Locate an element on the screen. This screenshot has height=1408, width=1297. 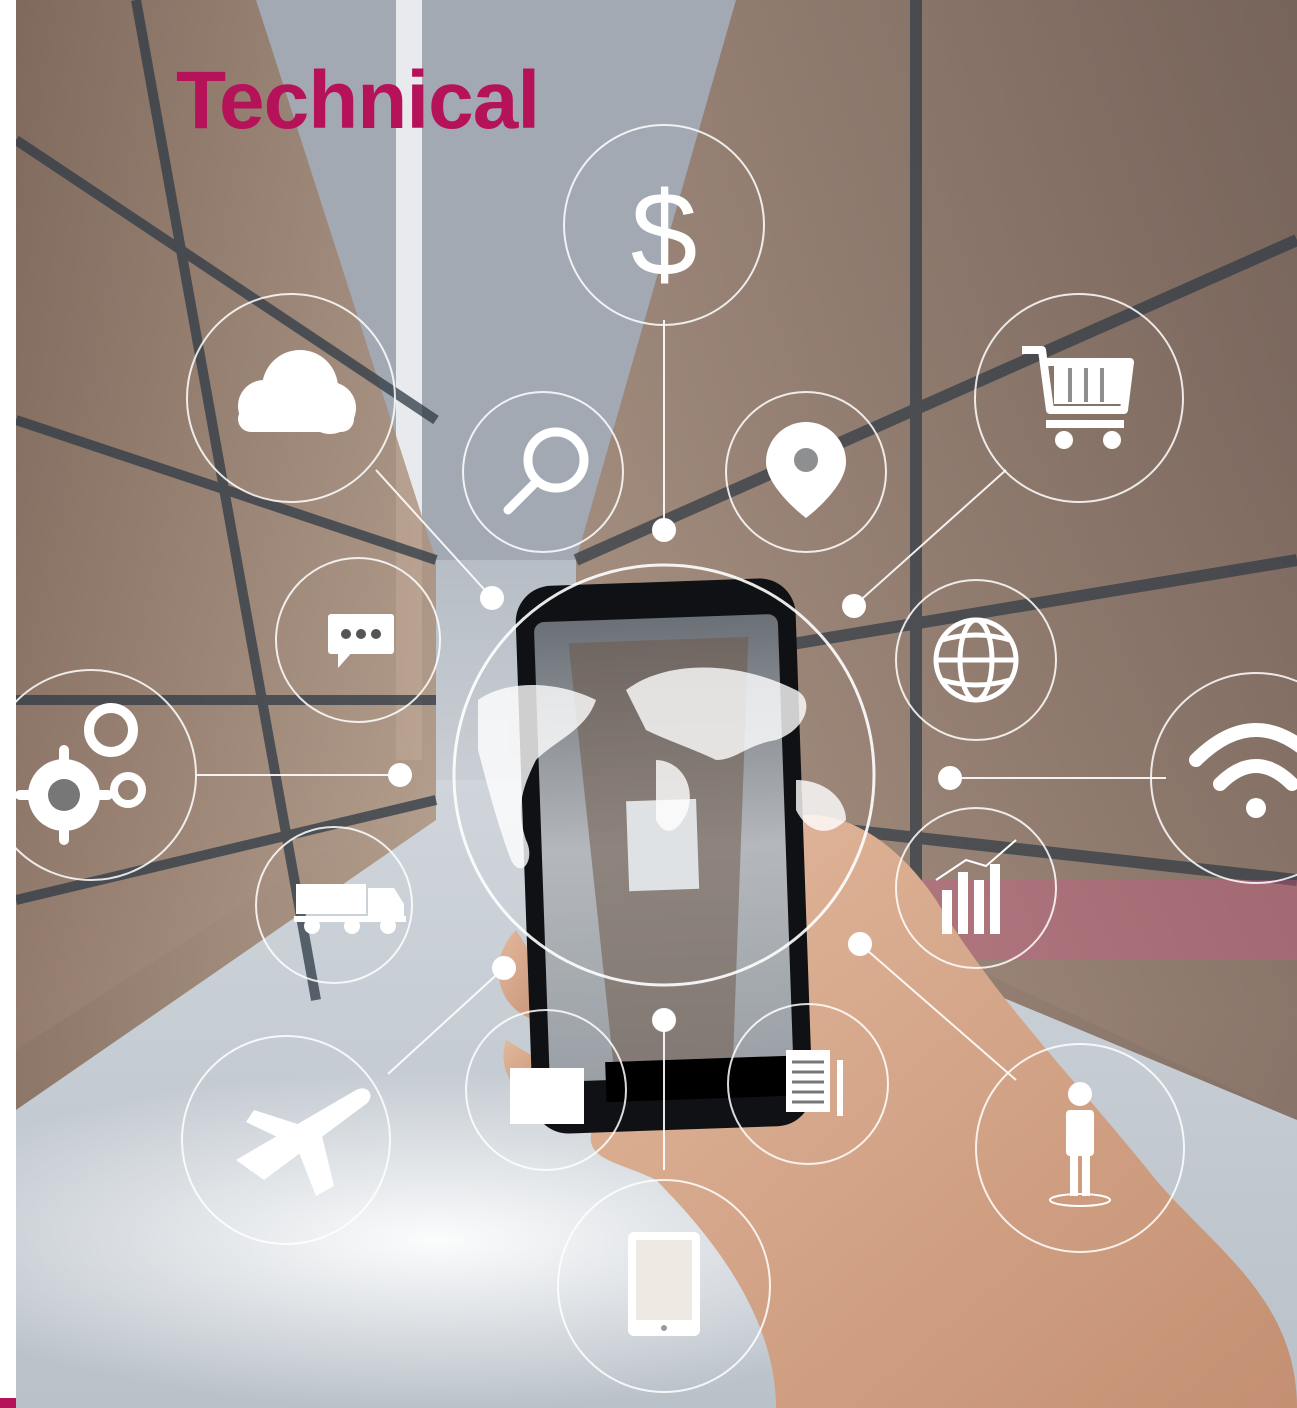
tablet-icon is located at coordinates (664, 1284).